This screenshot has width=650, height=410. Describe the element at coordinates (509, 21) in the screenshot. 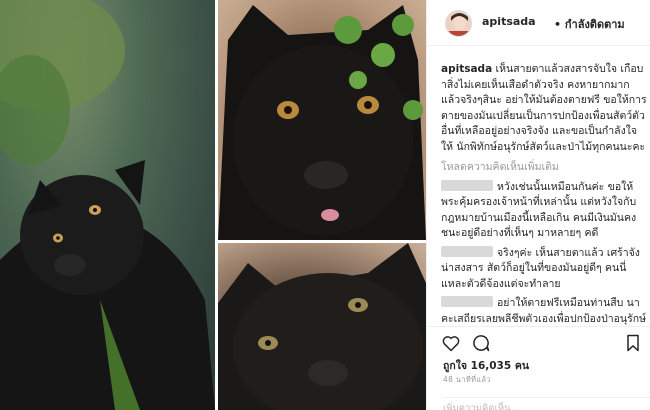

I see `username: apitsada` at that location.